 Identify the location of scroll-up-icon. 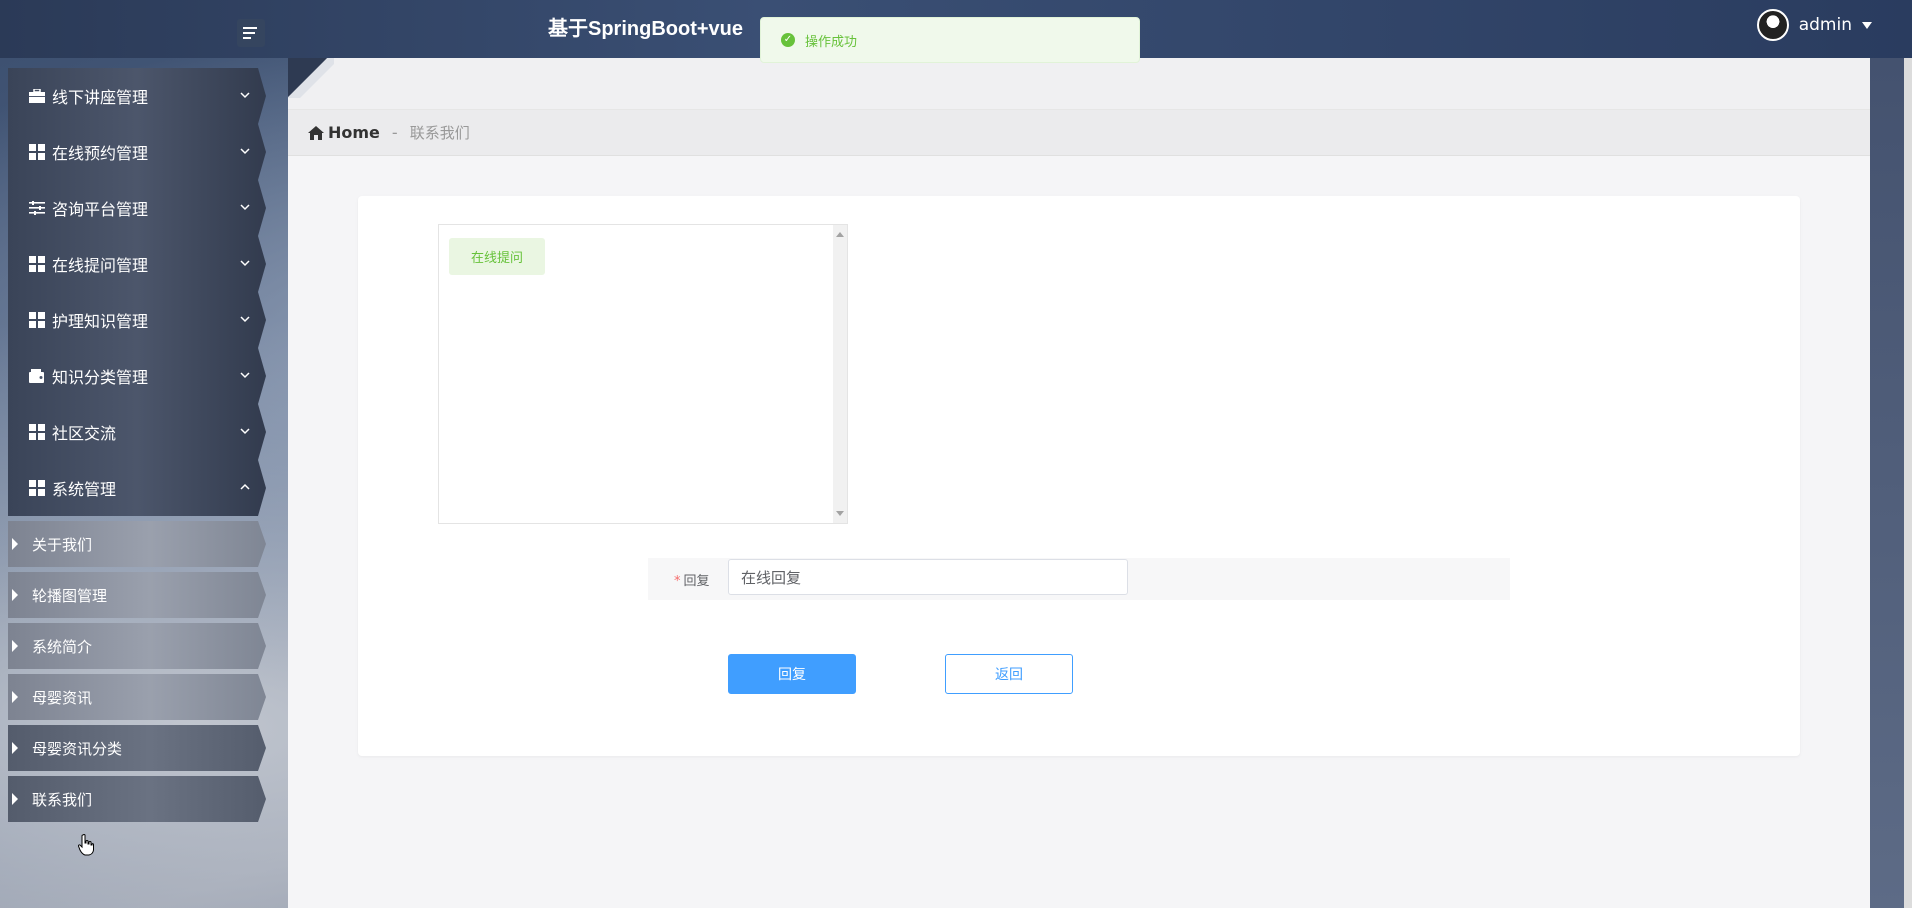
(840, 234).